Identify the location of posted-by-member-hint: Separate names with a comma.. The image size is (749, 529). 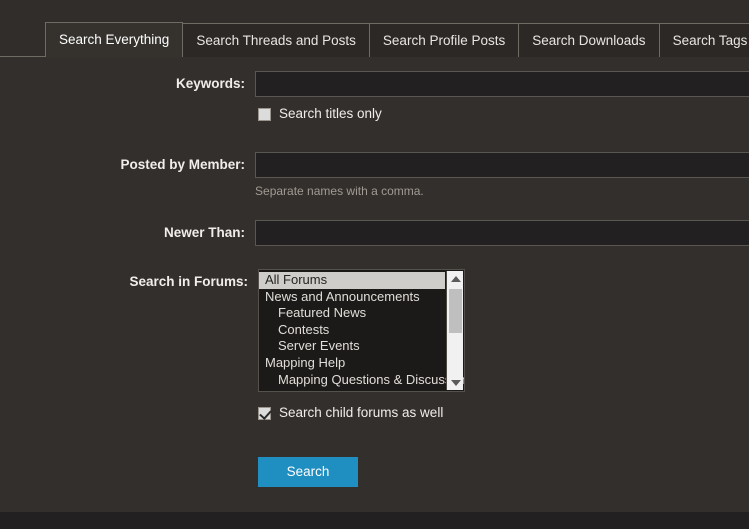
(339, 191).